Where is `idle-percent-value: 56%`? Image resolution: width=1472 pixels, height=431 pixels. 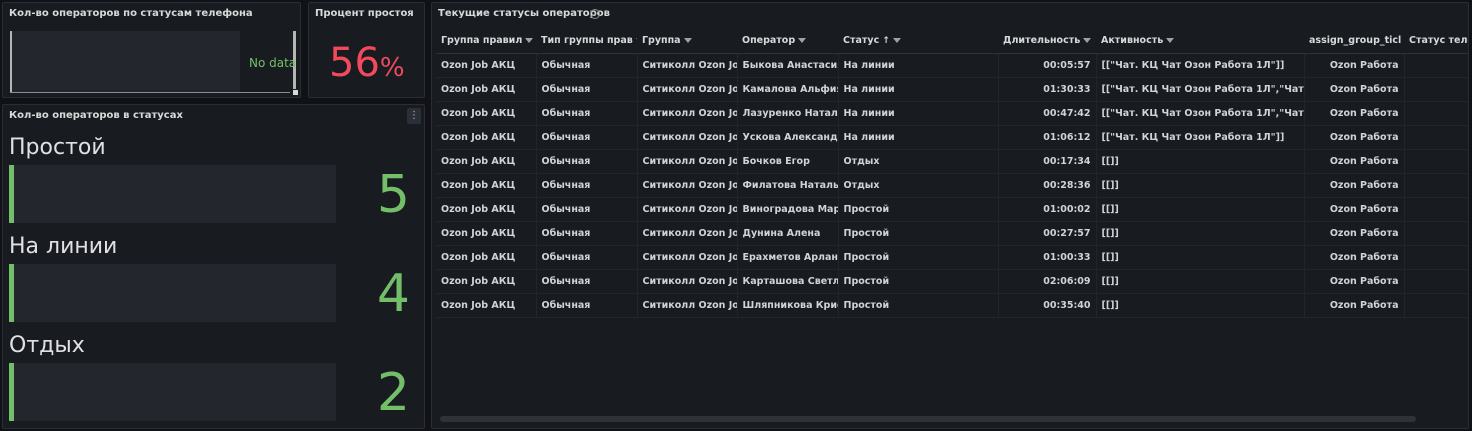
idle-percent-value: 56% is located at coordinates (367, 65).